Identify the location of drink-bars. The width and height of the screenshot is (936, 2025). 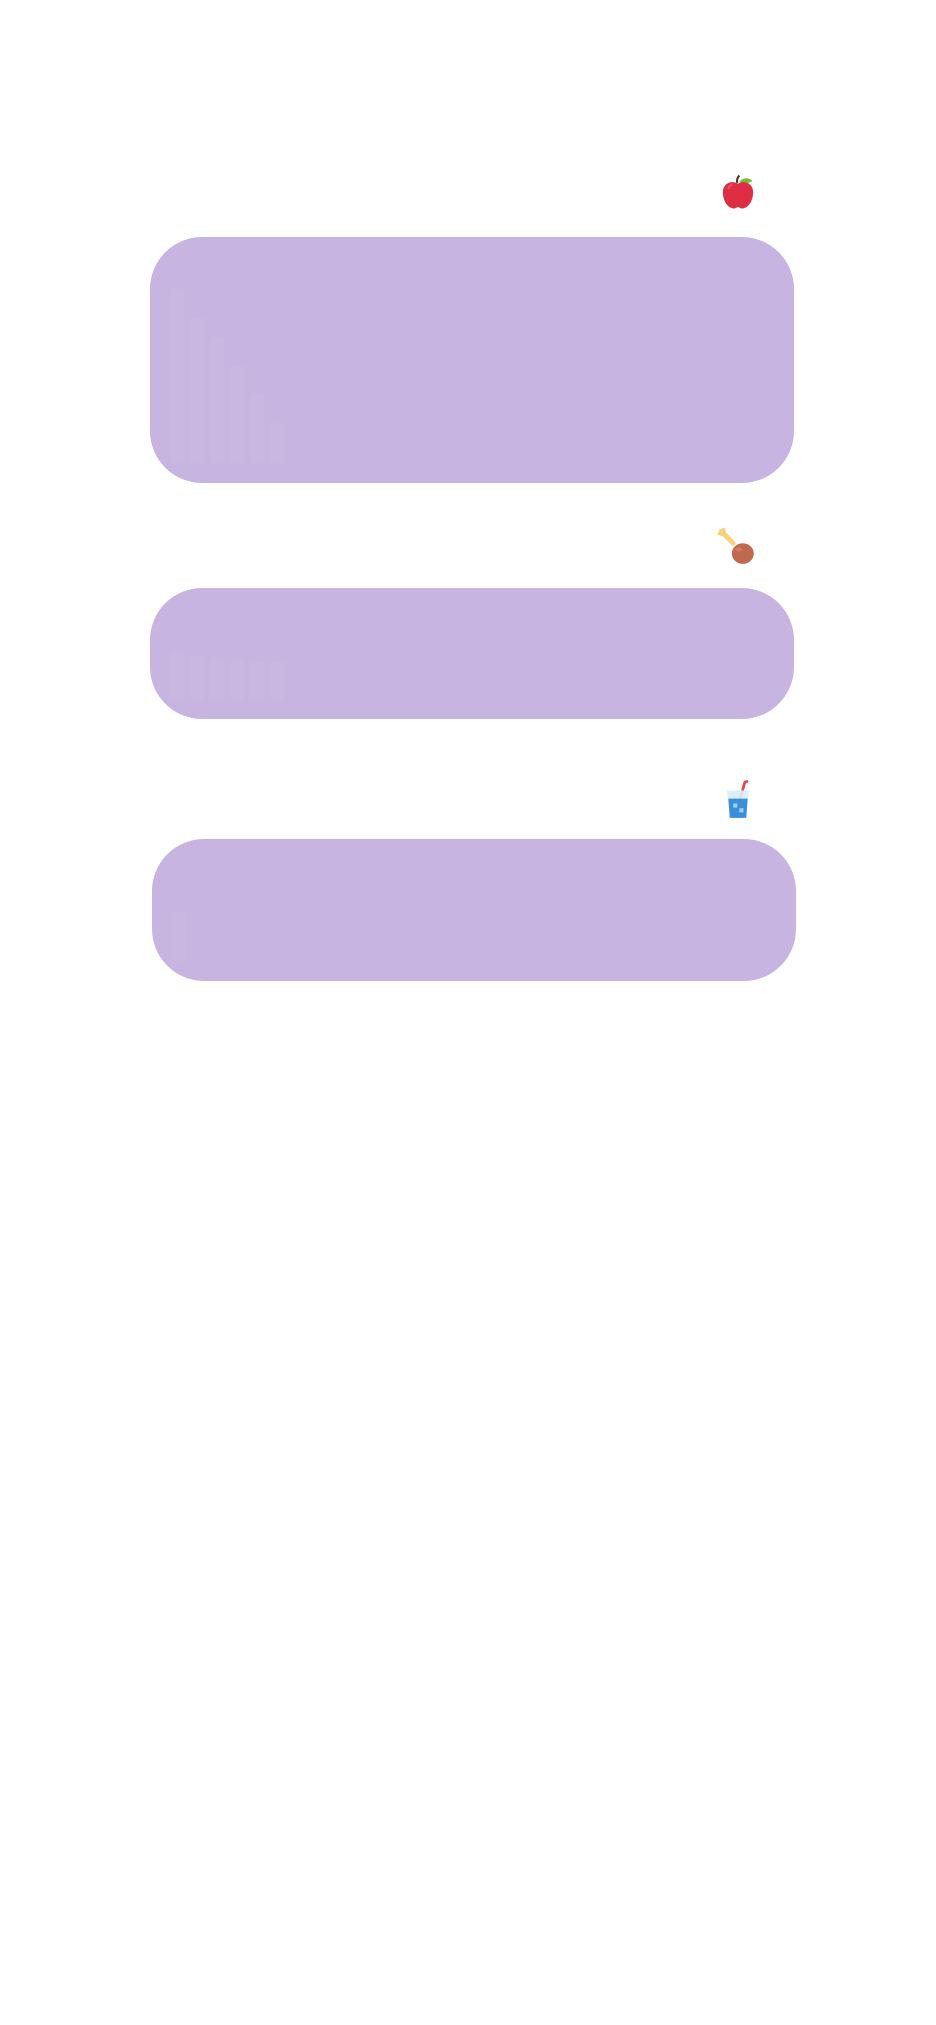
(474, 912).